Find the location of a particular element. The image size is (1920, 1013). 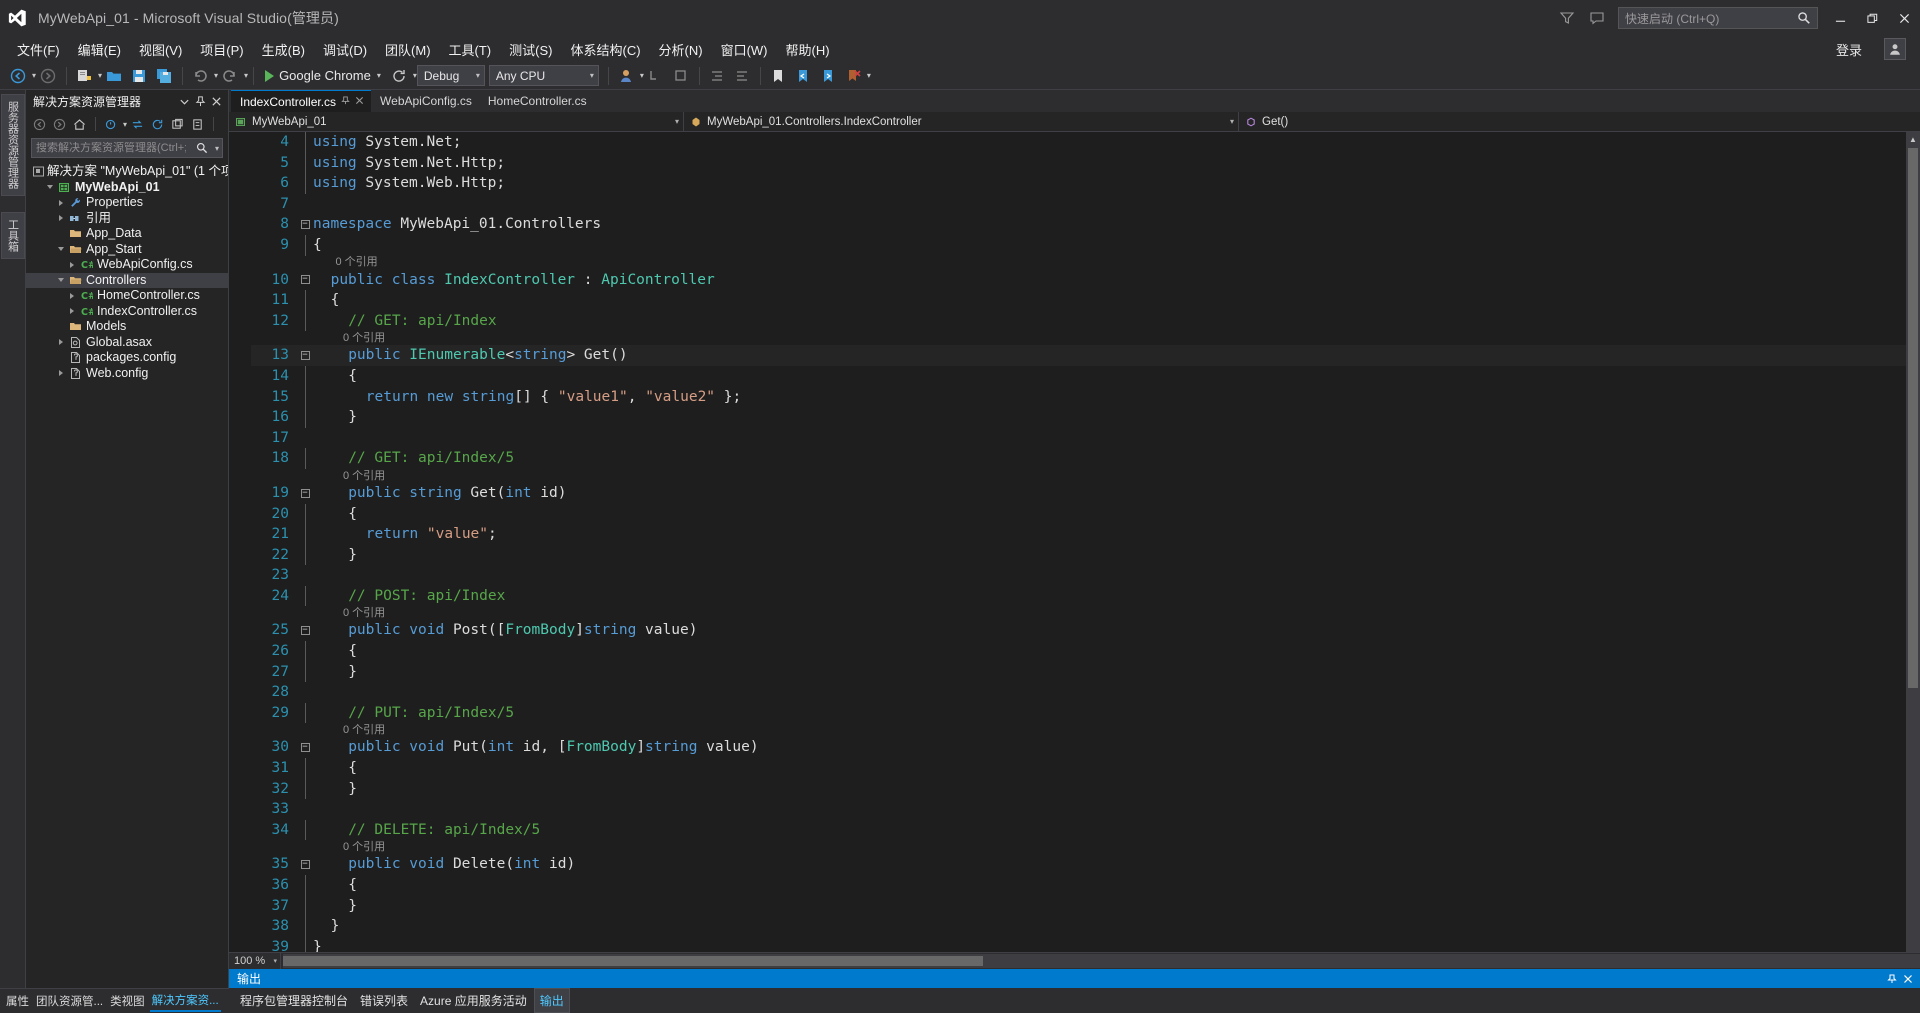

restore-button is located at coordinates (1872, 18).